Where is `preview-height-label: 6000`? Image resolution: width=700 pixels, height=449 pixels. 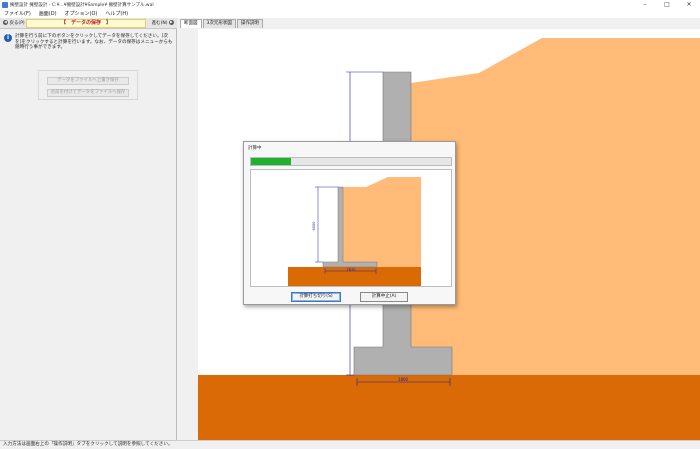
preview-height-label: 6000 is located at coordinates (314, 226).